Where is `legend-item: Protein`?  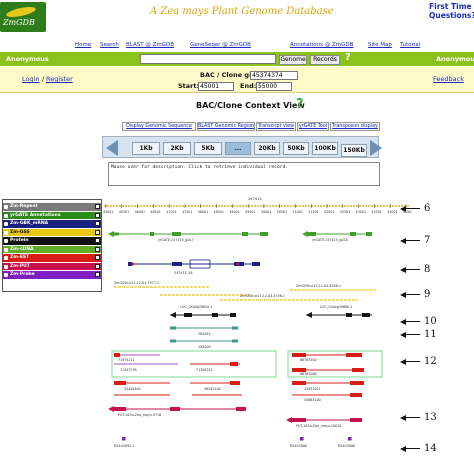 legend-item: Protein is located at coordinates (52, 241).